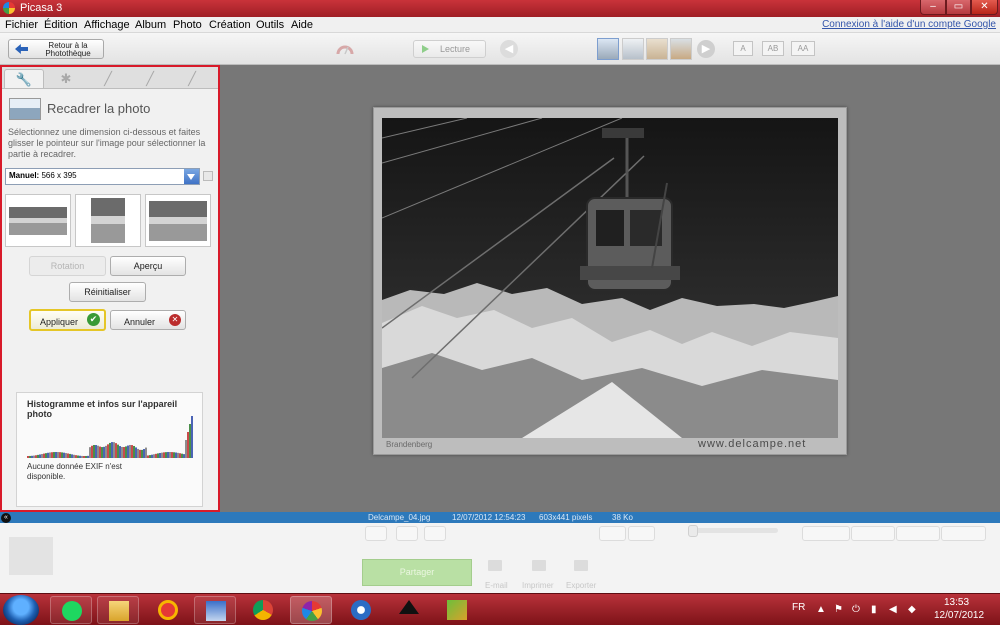 The height and width of the screenshot is (625, 1000). Describe the element at coordinates (376, 533) in the screenshot. I see `star-icon` at that location.